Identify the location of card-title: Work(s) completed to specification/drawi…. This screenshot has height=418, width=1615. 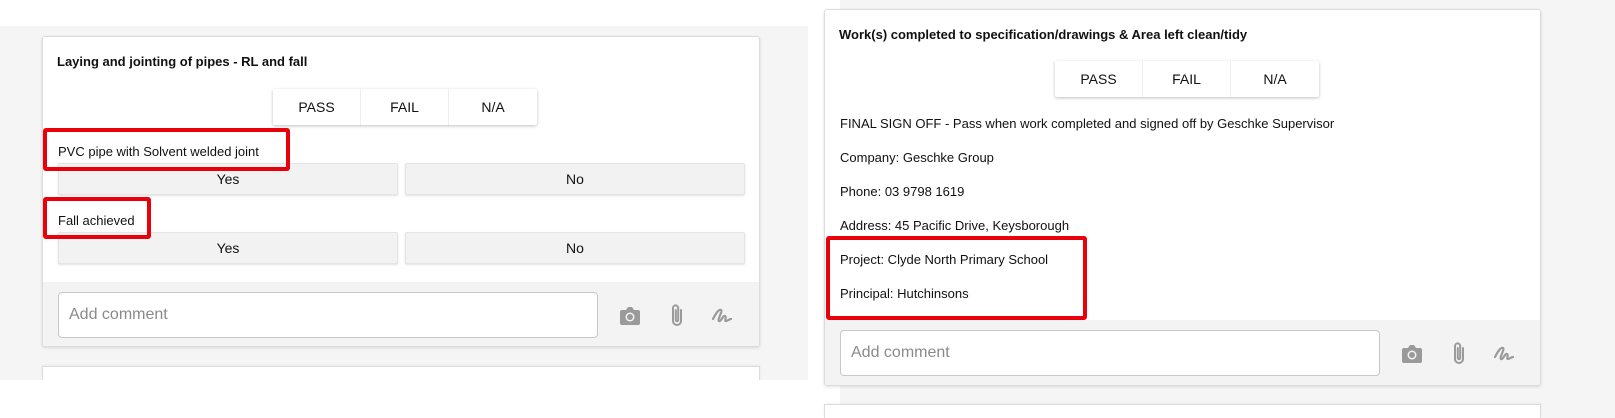
(1043, 34).